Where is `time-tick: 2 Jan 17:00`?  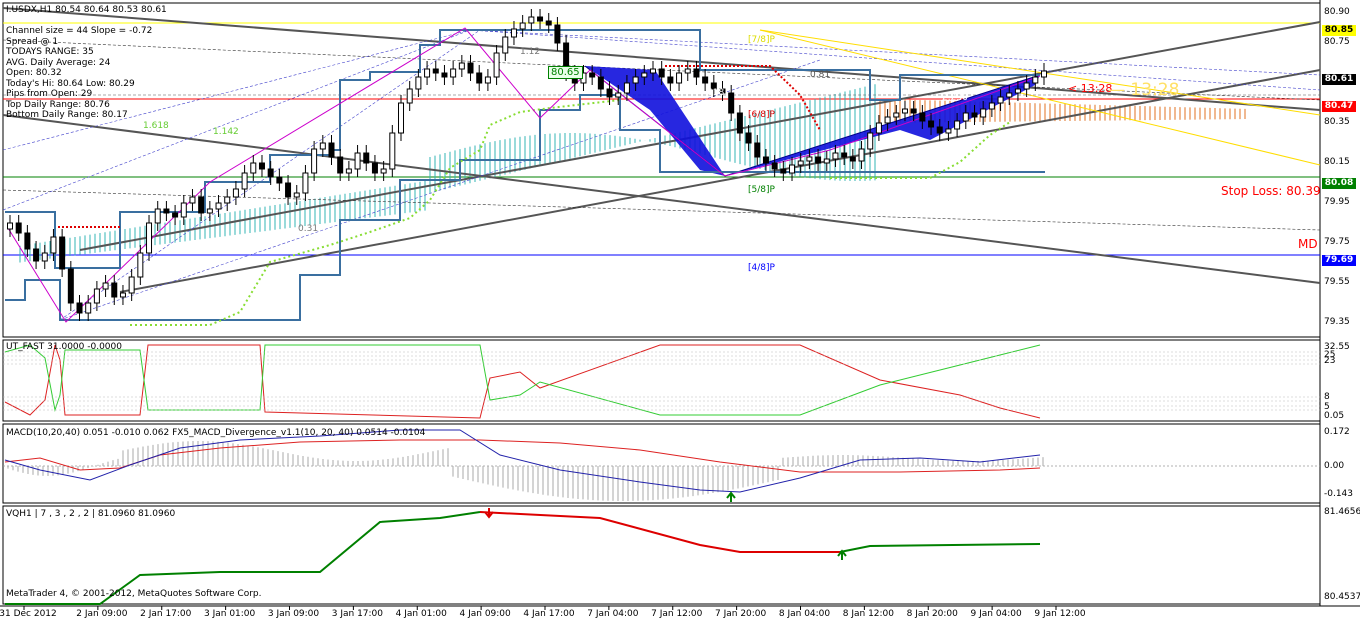 time-tick: 2 Jan 17:00 is located at coordinates (166, 614).